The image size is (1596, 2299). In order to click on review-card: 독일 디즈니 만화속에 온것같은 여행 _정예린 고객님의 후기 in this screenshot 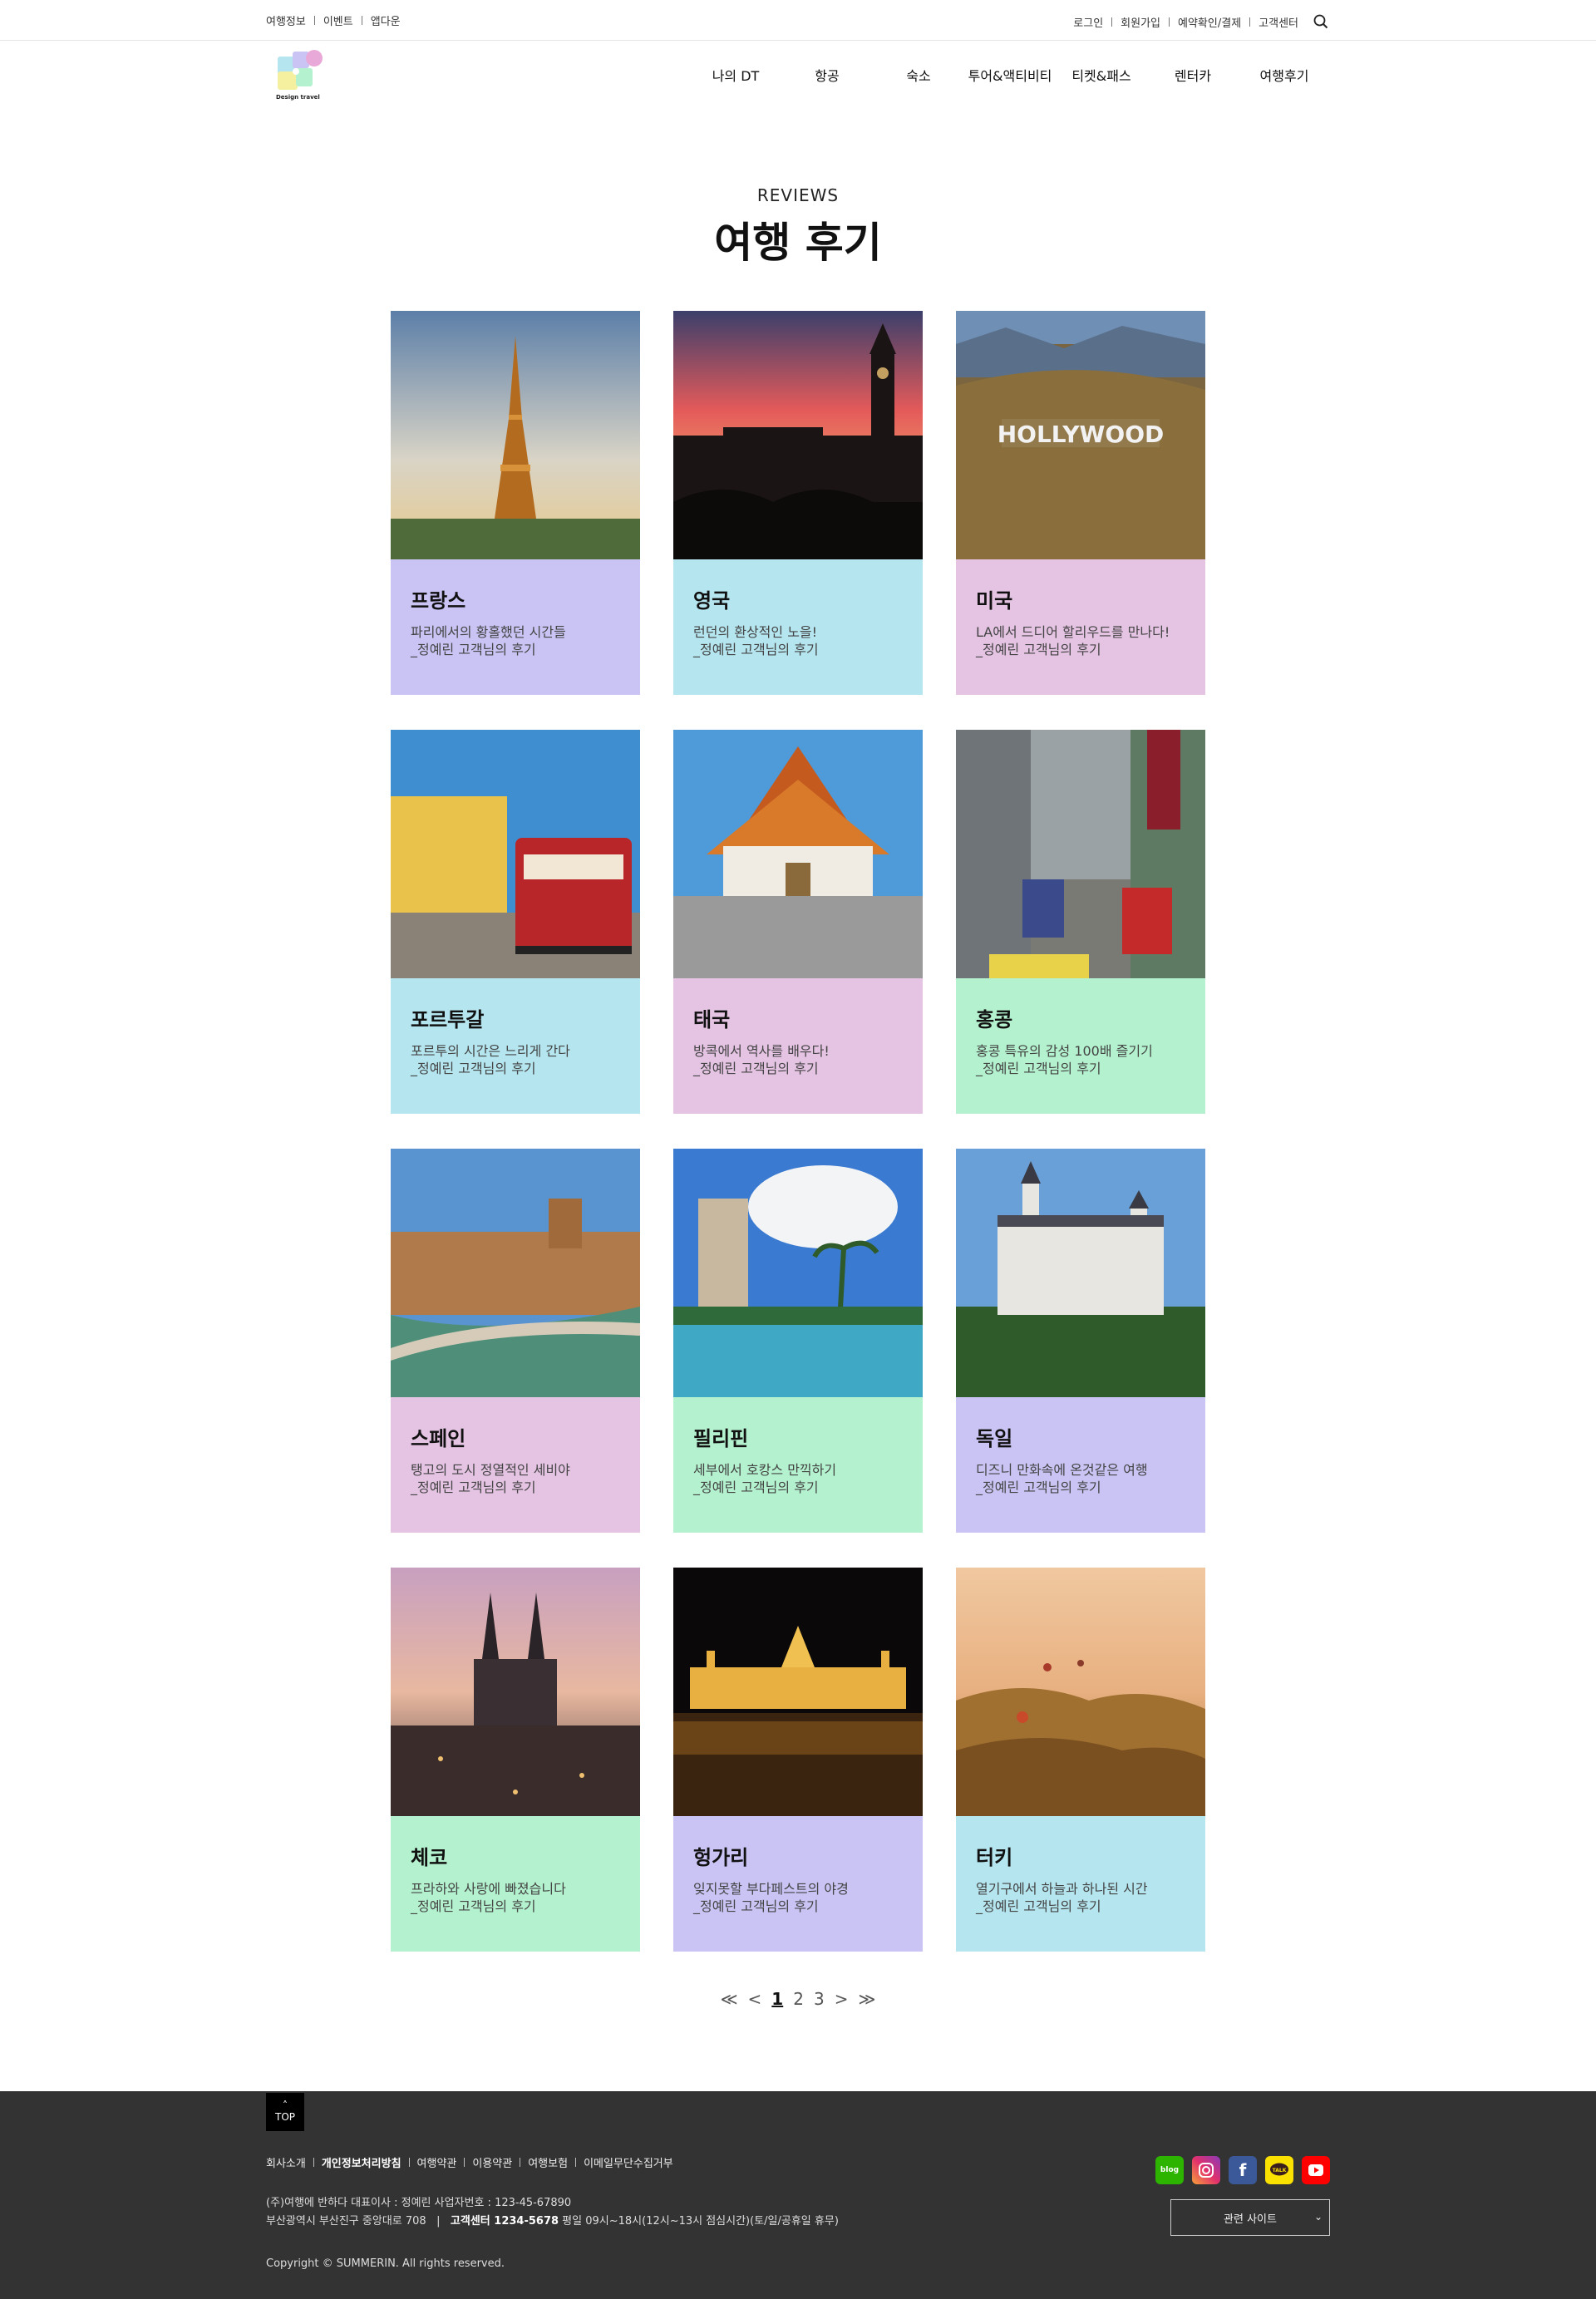, I will do `click(1080, 1341)`.